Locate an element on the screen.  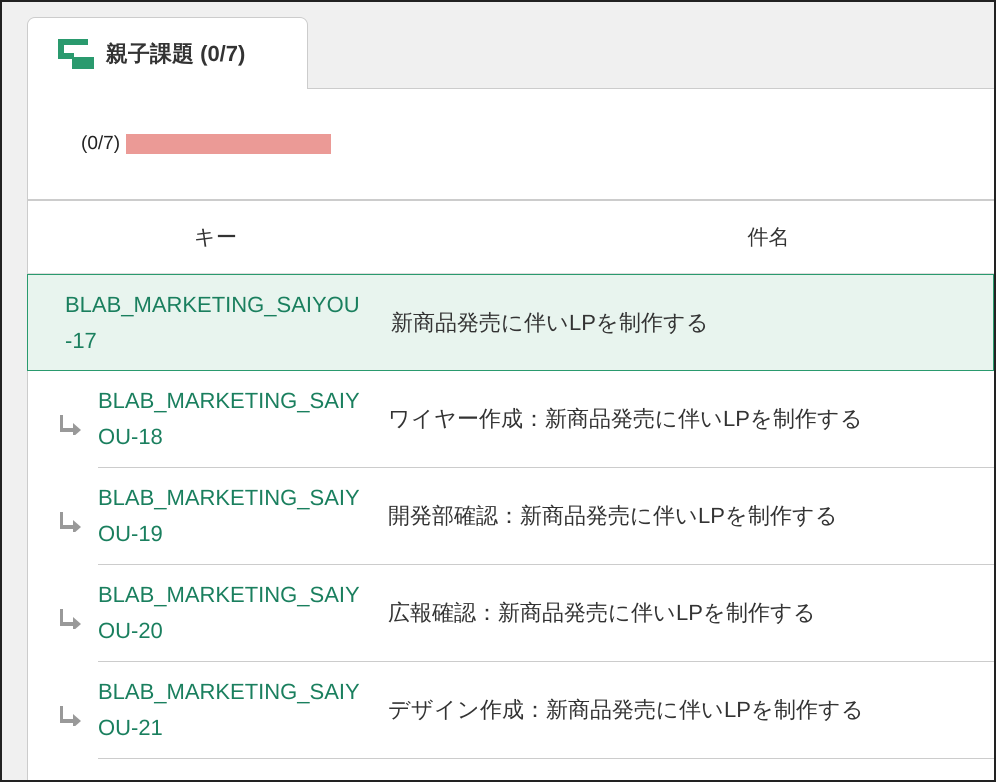
issue-subject: 開発部確認：新商品発売に伴いLPを制作する is located at coordinates (613, 516).